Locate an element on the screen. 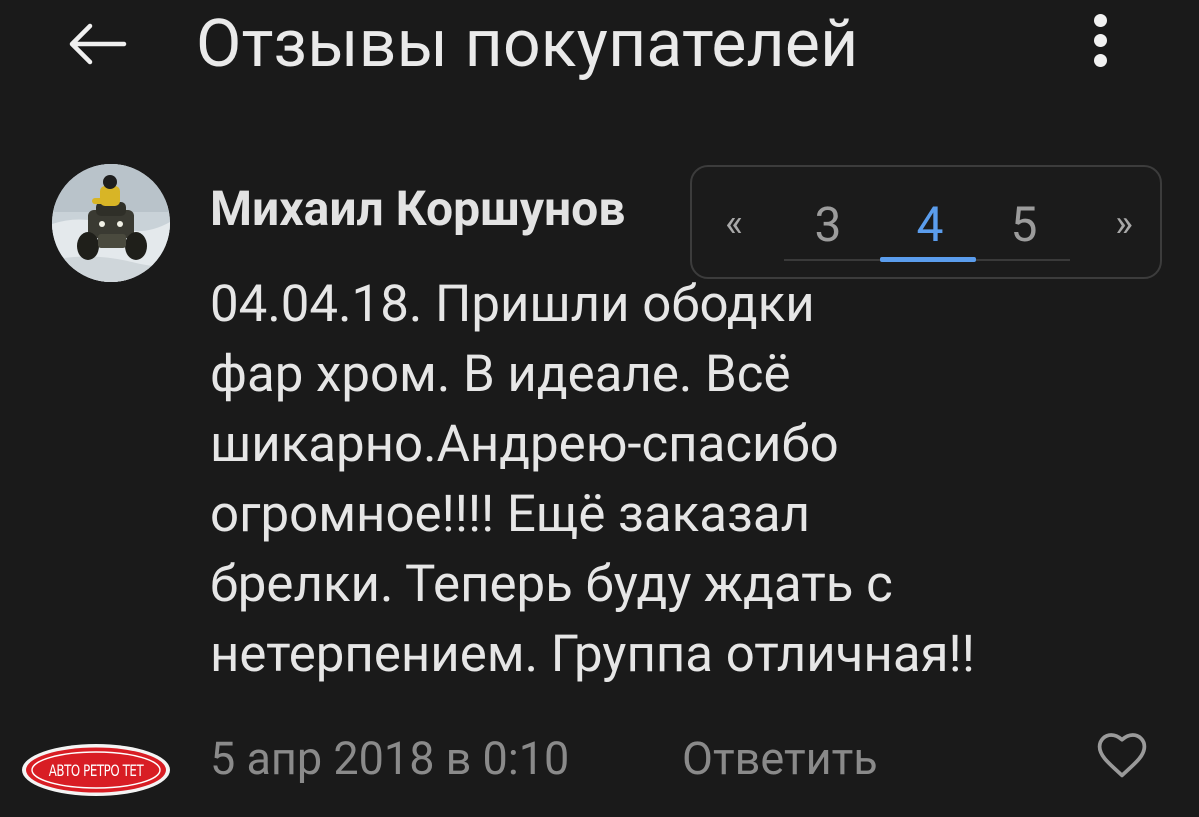 Image resolution: width=1199 pixels, height=817 pixels. heart-outline-icon is located at coordinates (1122, 755).